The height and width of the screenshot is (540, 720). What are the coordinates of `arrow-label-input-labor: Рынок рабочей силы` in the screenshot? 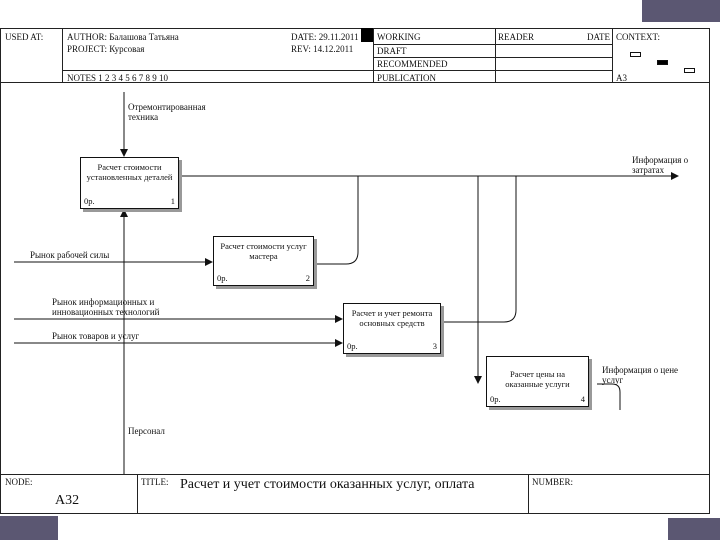 It's located at (69, 255).